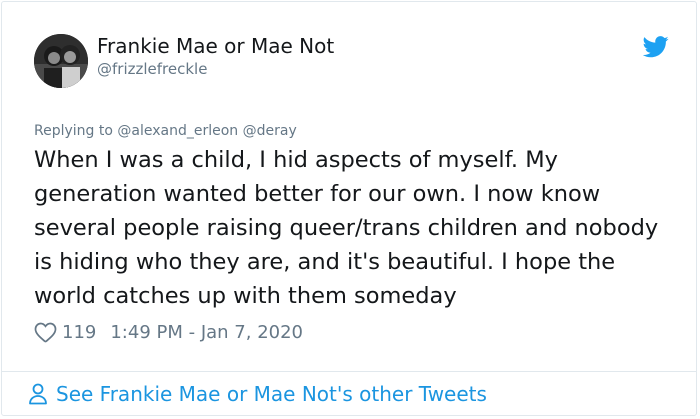 Image resolution: width=700 pixels, height=419 pixels. I want to click on tweet-meta: 119 1:49 PM - Jan 7, 2020, so click(168, 332).